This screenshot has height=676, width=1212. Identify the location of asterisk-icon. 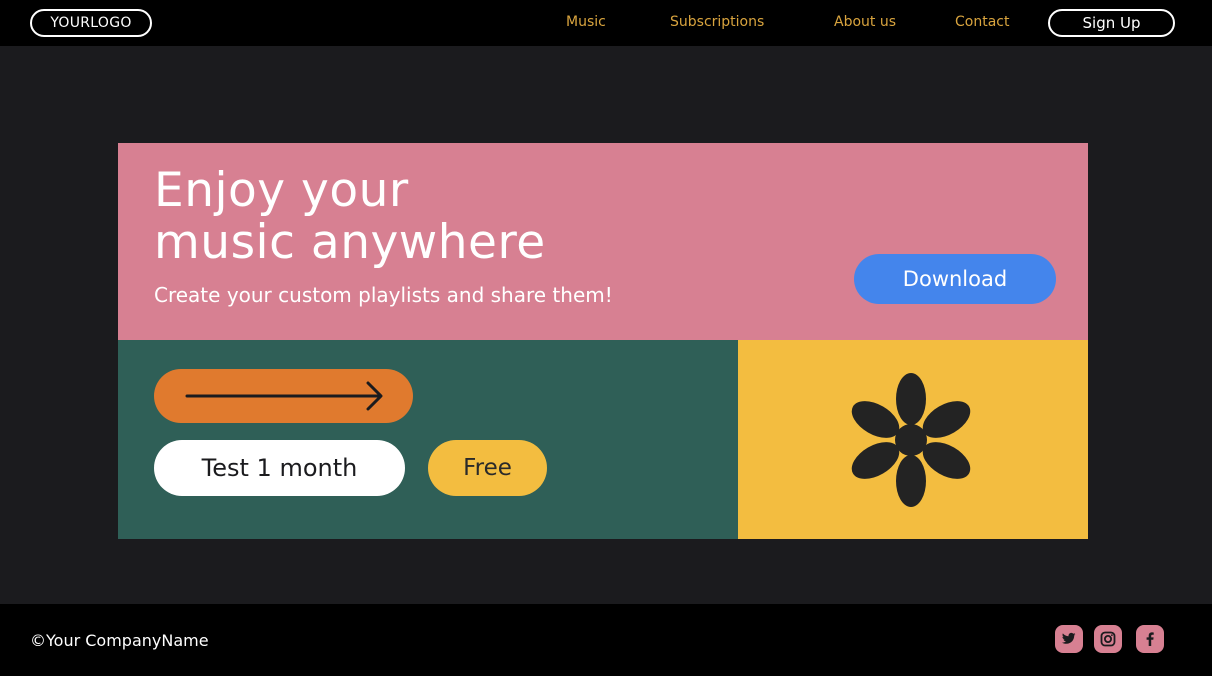
(911, 440).